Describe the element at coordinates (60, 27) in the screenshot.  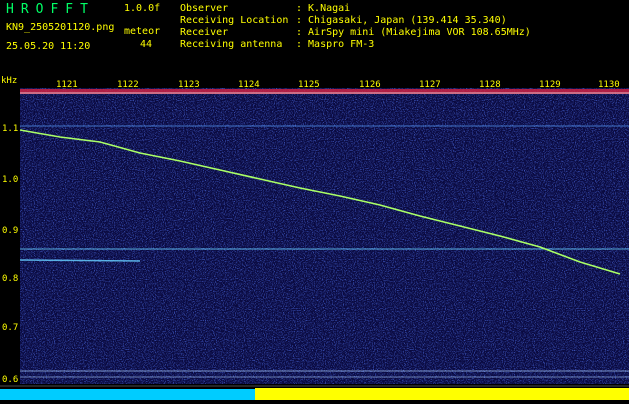
I see `file-name: KN9_2505201120.png` at that location.